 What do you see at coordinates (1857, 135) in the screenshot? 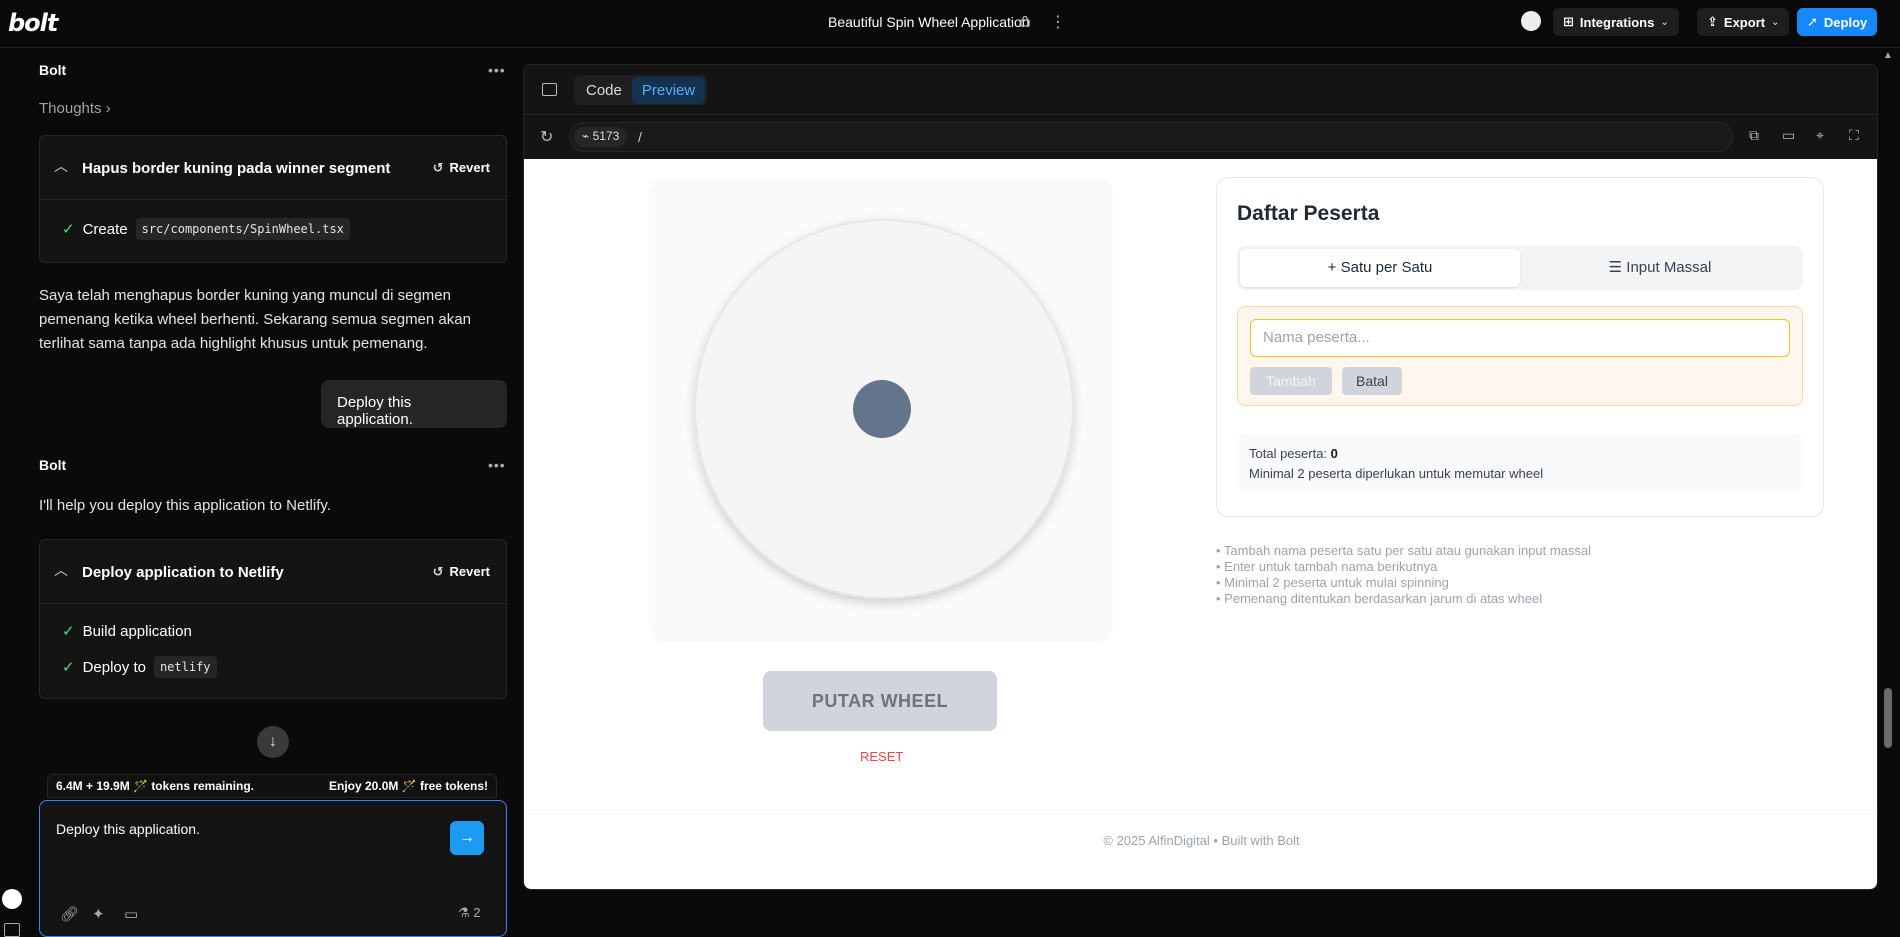
I see `fullscreen-icon: ⛶` at bounding box center [1857, 135].